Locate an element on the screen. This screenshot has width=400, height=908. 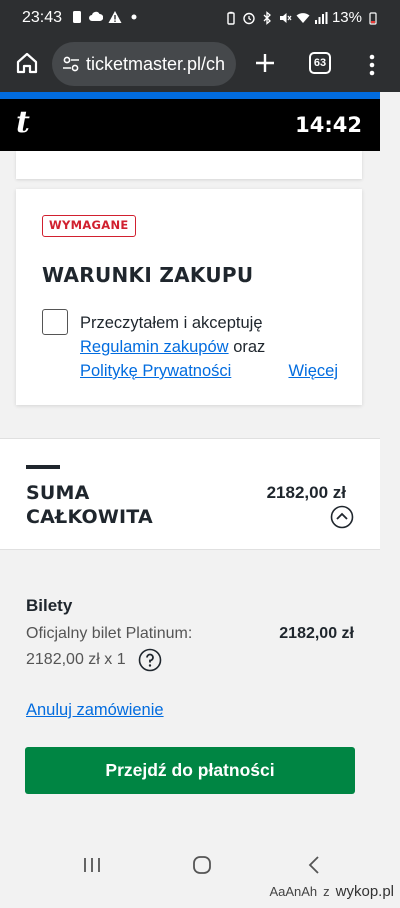
browser-toolbar: ticketmaster.pl/ch 63 is located at coordinates (200, 64).